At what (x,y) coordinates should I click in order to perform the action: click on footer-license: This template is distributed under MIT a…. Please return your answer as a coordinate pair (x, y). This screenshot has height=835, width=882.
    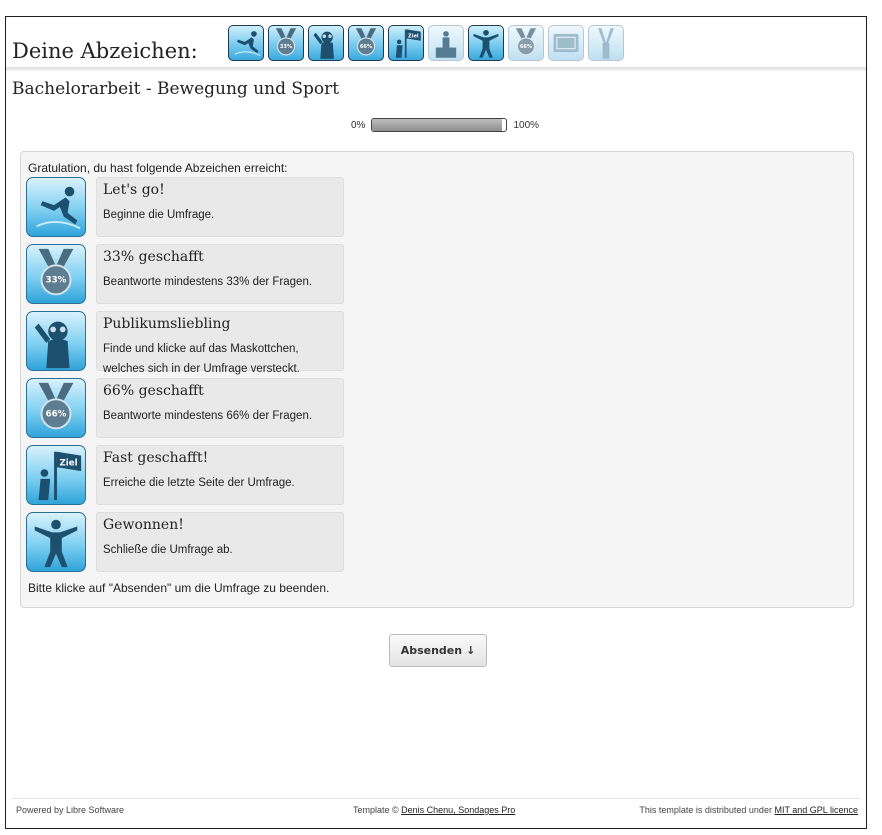
    Looking at the image, I should click on (748, 810).